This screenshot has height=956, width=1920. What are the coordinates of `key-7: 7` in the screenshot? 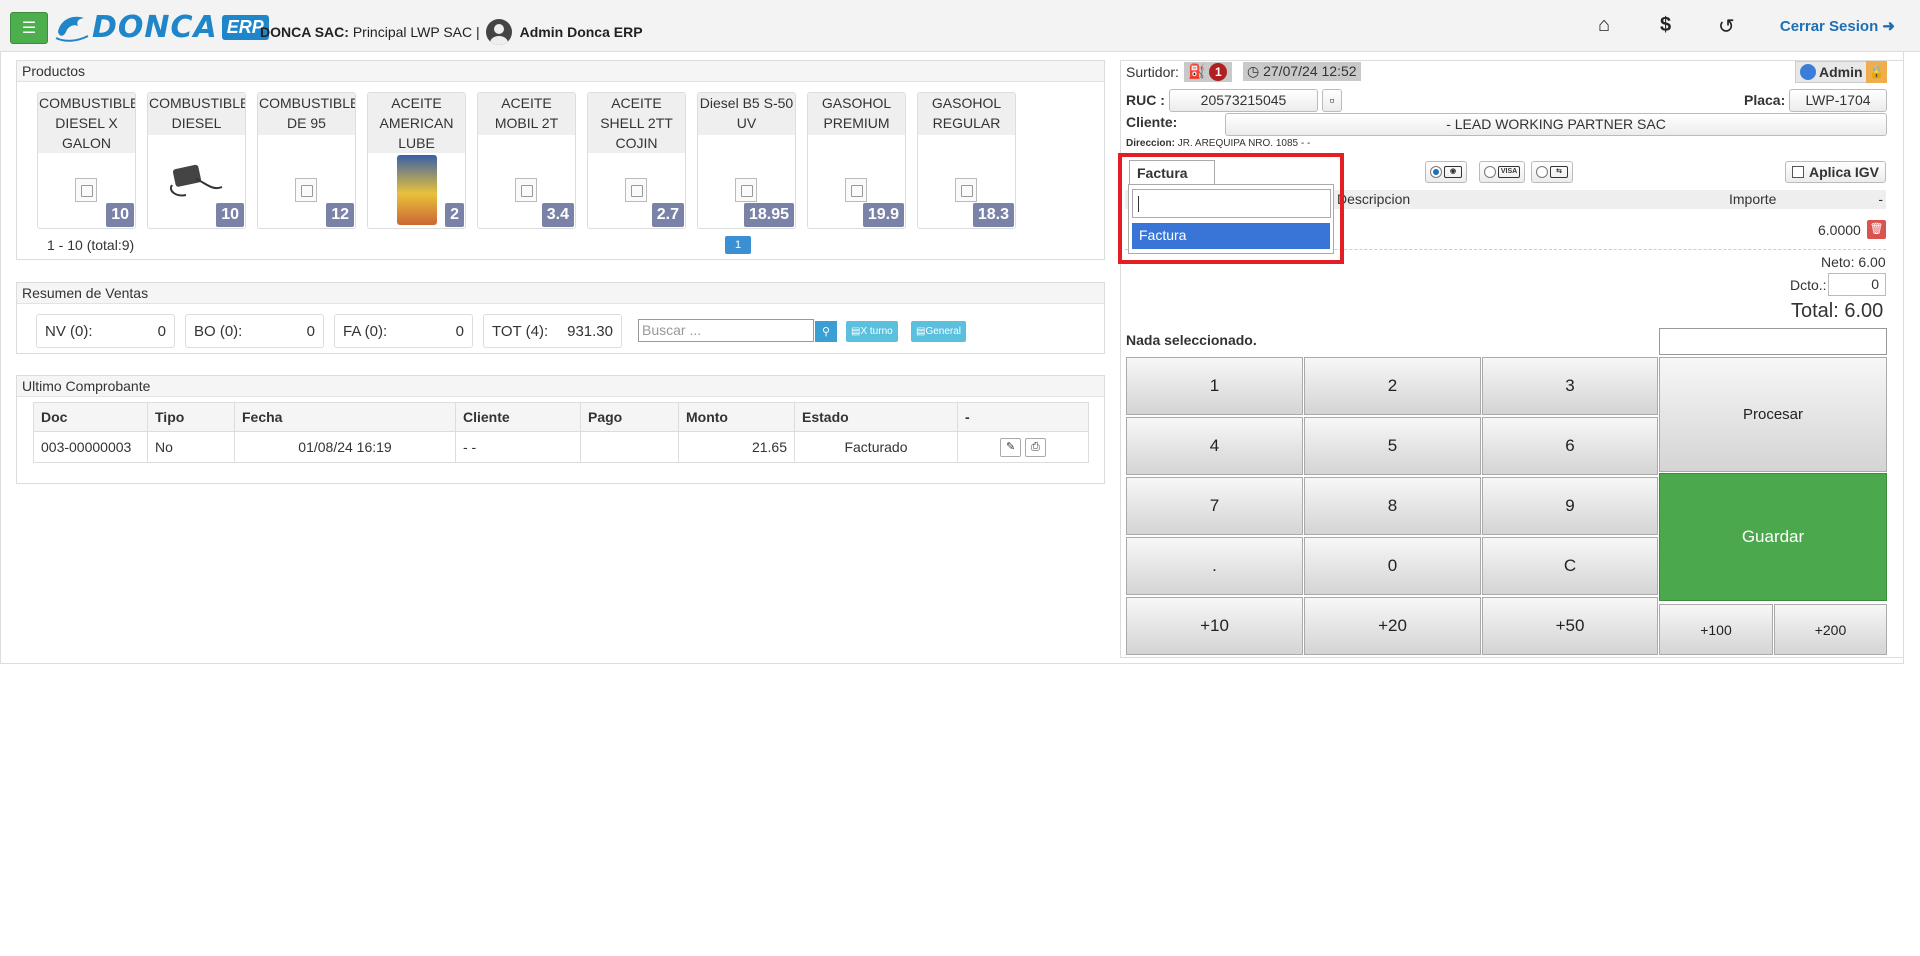 It's located at (1214, 506).